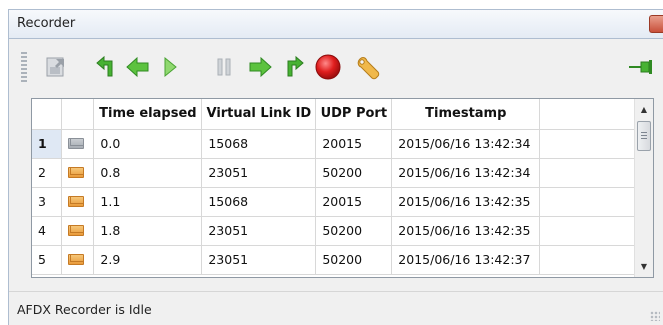 This screenshot has width=663, height=325. Describe the element at coordinates (78, 114) in the screenshot. I see `header-icon` at that location.